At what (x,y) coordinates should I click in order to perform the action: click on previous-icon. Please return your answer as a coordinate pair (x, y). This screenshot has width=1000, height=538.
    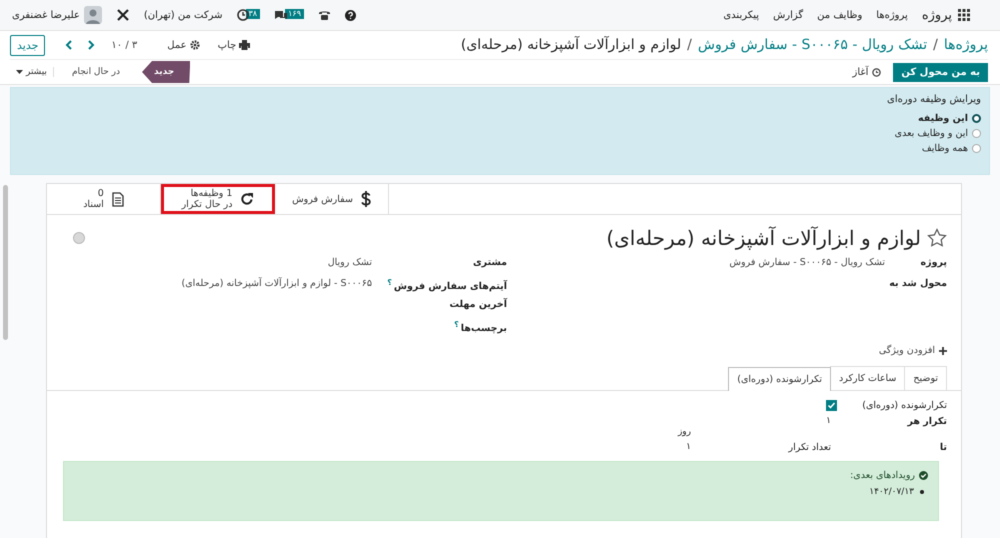
    Looking at the image, I should click on (69, 45).